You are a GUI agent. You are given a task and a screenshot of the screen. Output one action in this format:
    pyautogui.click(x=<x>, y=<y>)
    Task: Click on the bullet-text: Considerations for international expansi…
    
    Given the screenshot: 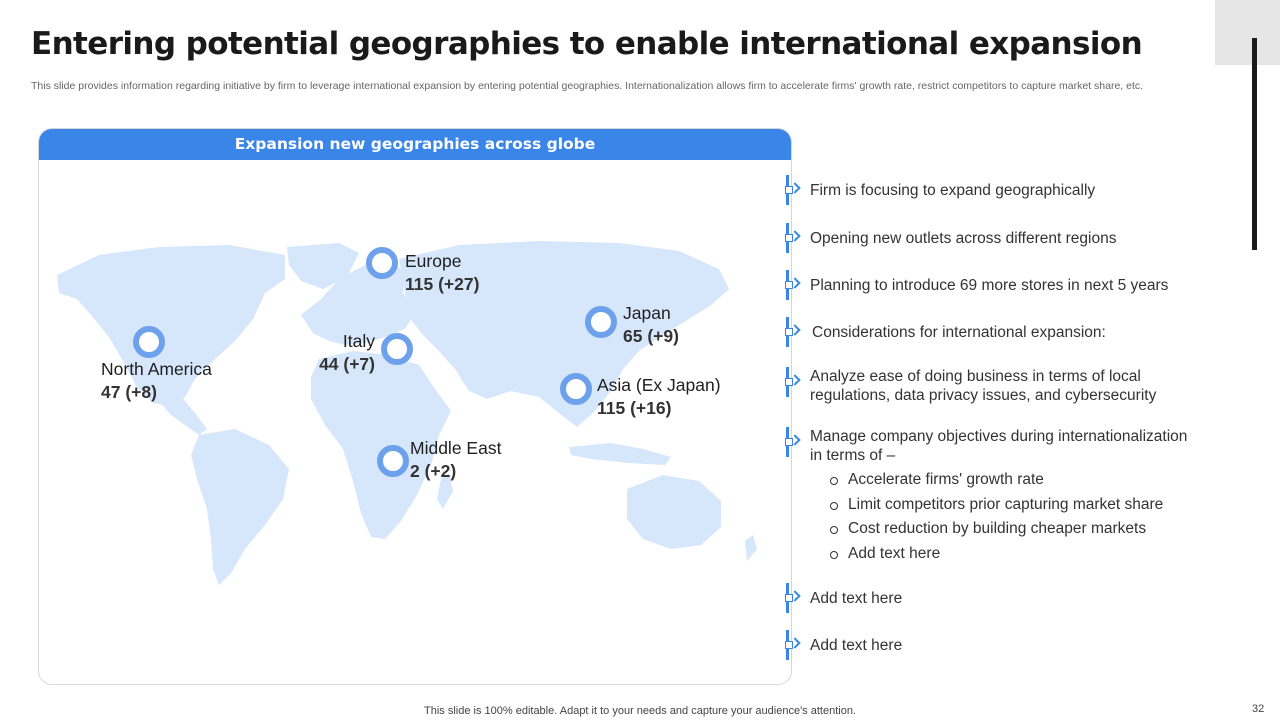 What is the action you would take?
    pyautogui.click(x=959, y=332)
    